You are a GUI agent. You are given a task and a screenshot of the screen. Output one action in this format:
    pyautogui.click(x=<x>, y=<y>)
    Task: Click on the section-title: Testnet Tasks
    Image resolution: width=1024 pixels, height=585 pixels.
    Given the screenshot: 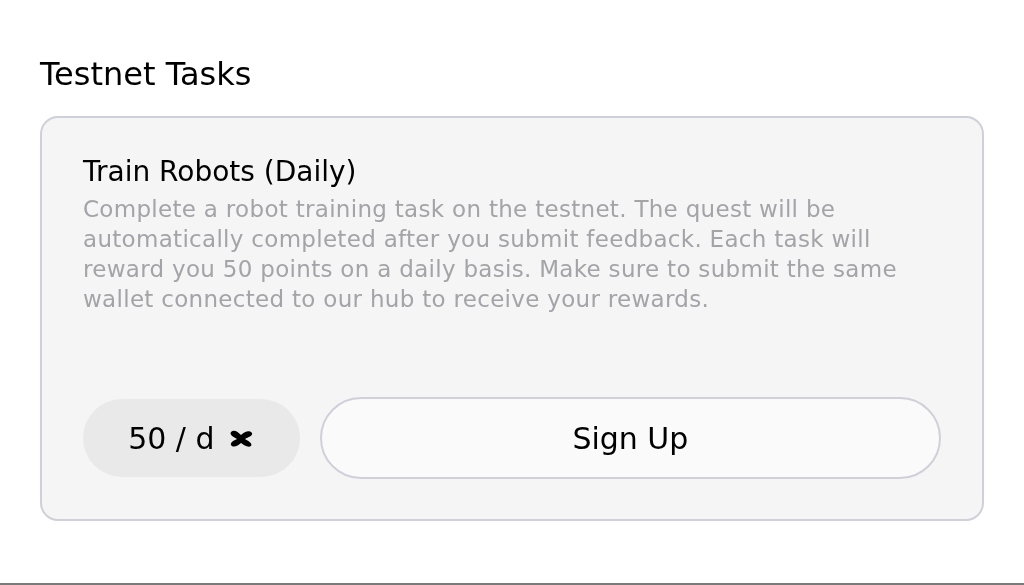 What is the action you would take?
    pyautogui.click(x=146, y=74)
    